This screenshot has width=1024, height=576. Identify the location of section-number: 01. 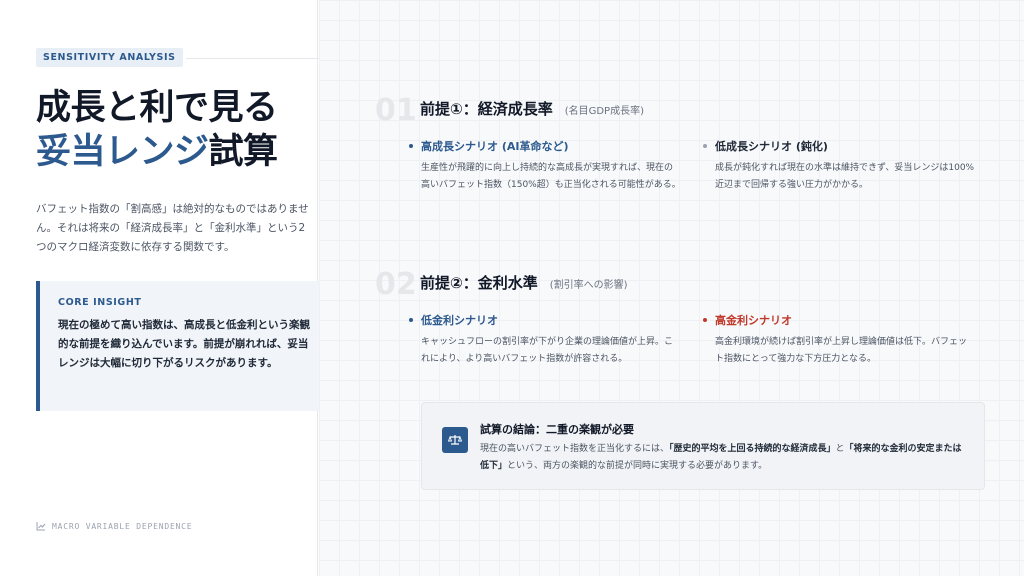
(396, 110).